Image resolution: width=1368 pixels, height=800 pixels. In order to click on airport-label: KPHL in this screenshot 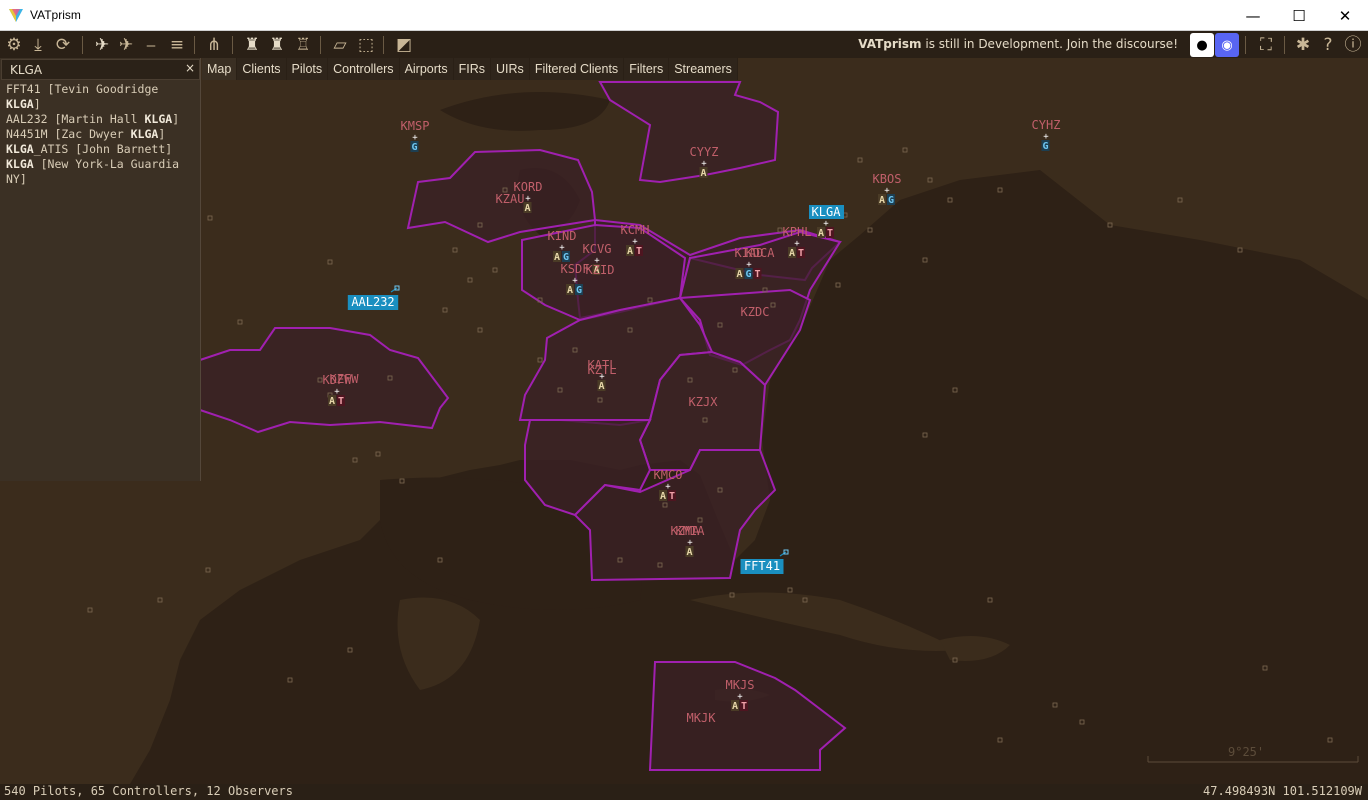, I will do `click(797, 232)`.